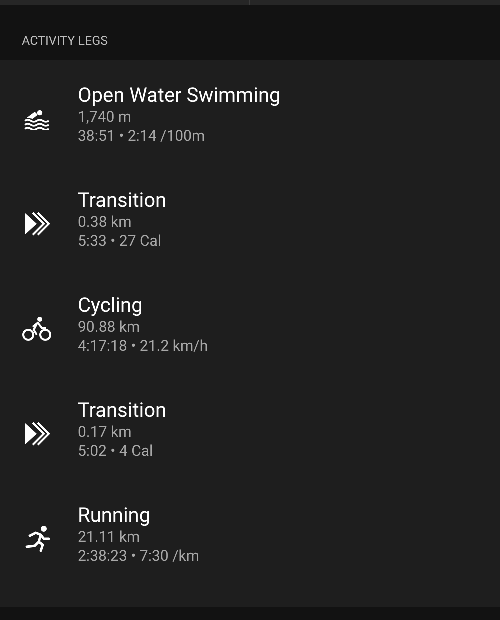 This screenshot has height=620, width=500. I want to click on leg-details: 38:51 • 2:14 /100m, so click(142, 136).